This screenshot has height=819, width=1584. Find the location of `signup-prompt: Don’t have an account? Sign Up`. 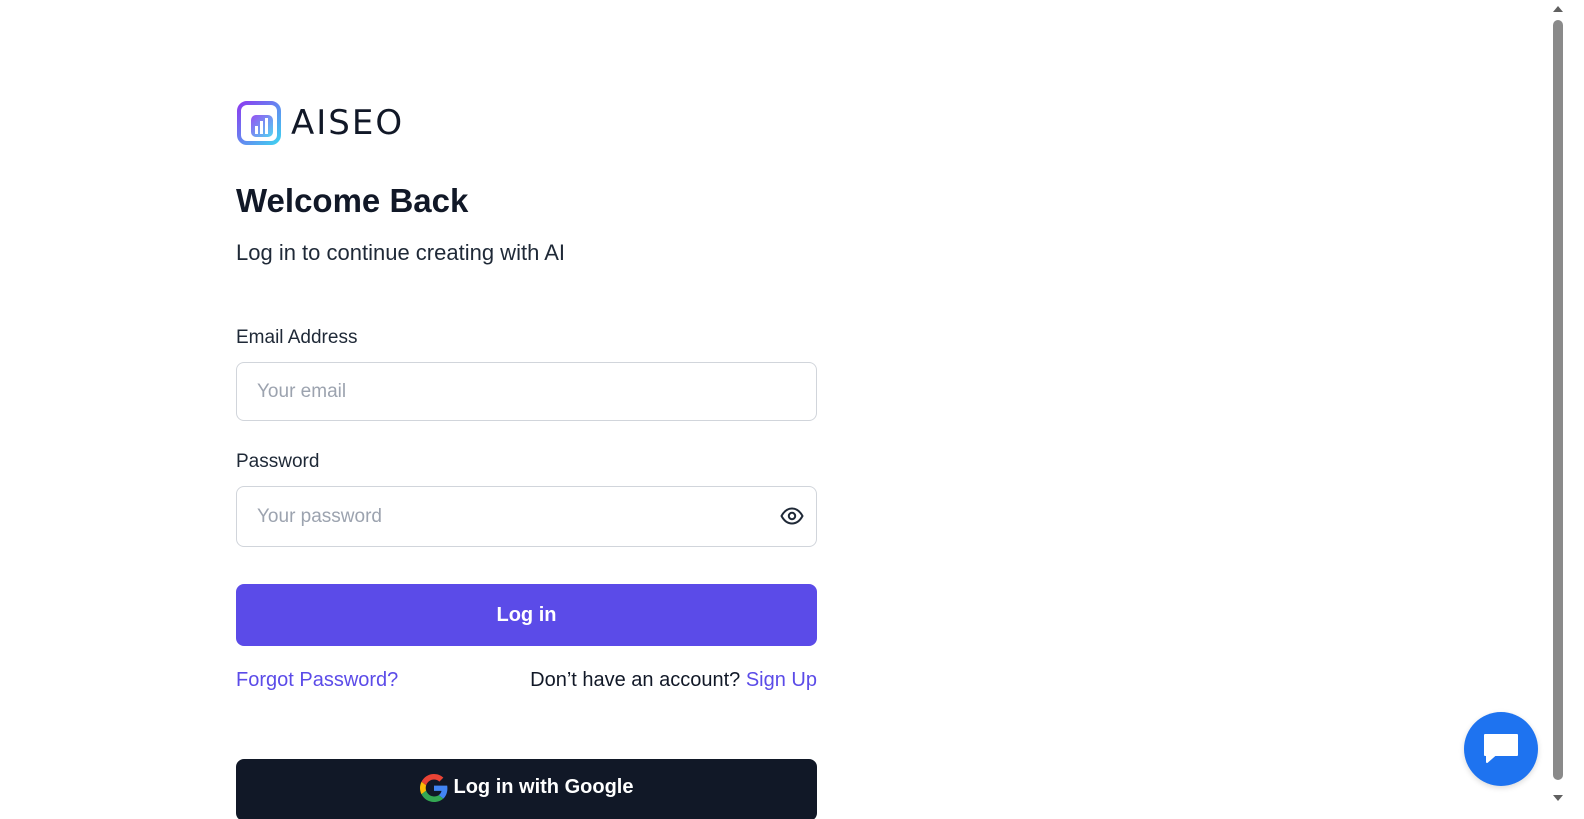

signup-prompt: Don’t have an account? Sign Up is located at coordinates (673, 680).